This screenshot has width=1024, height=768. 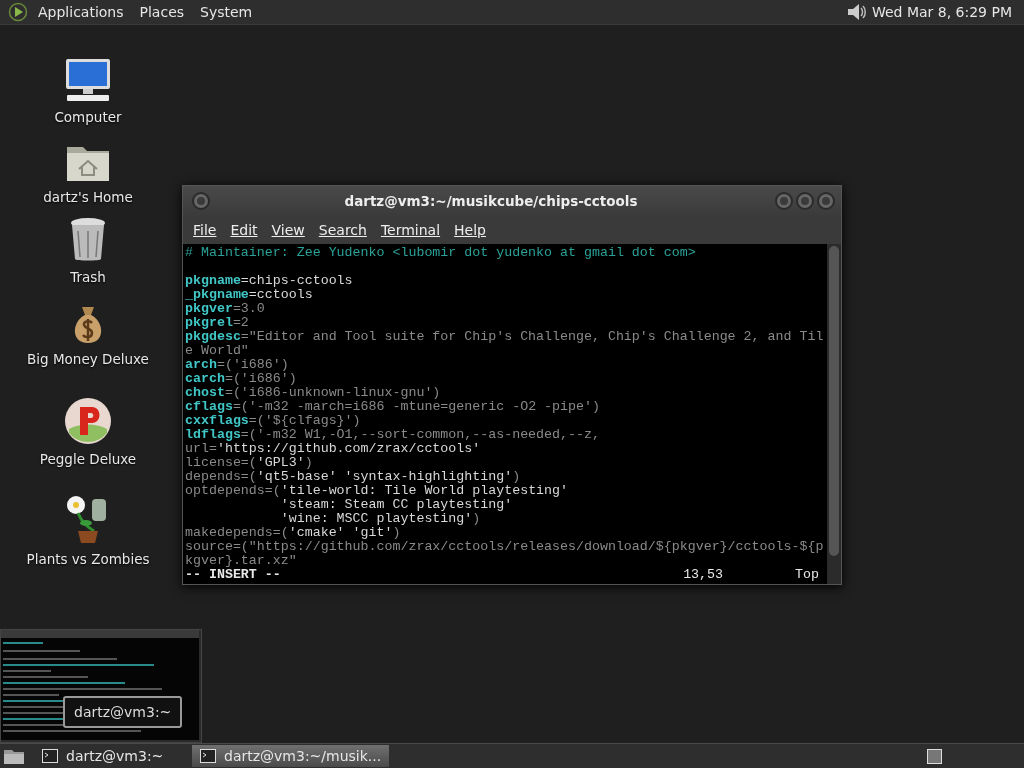 What do you see at coordinates (233, 575) in the screenshot?
I see `mode-indicator: -- INSERT --` at bounding box center [233, 575].